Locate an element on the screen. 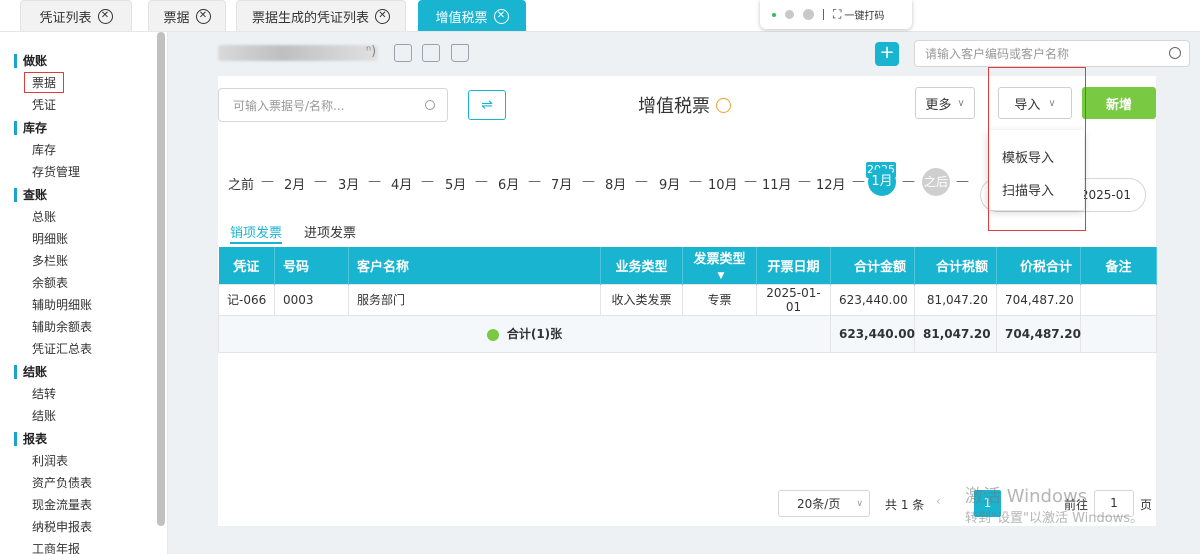 The width and height of the screenshot is (1200, 554). period-after: 之后 is located at coordinates (936, 182).